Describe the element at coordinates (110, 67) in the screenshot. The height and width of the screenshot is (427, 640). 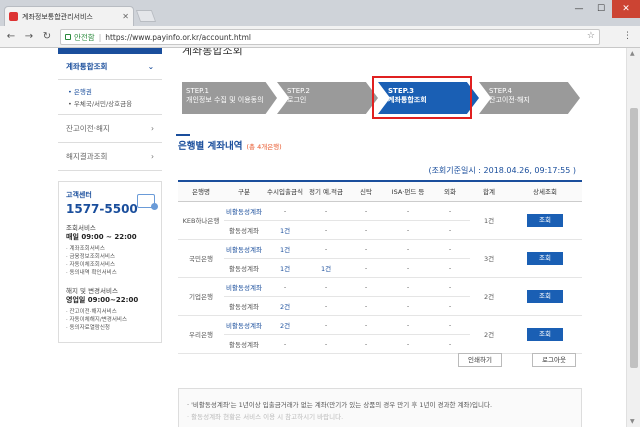
I see `sidebar-item-account-inquiry: 계좌통합조회 ⌄` at that location.